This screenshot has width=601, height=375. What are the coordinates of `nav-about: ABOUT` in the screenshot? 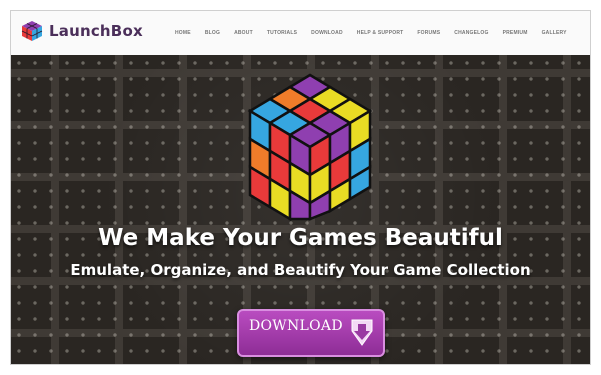 It's located at (243, 33).